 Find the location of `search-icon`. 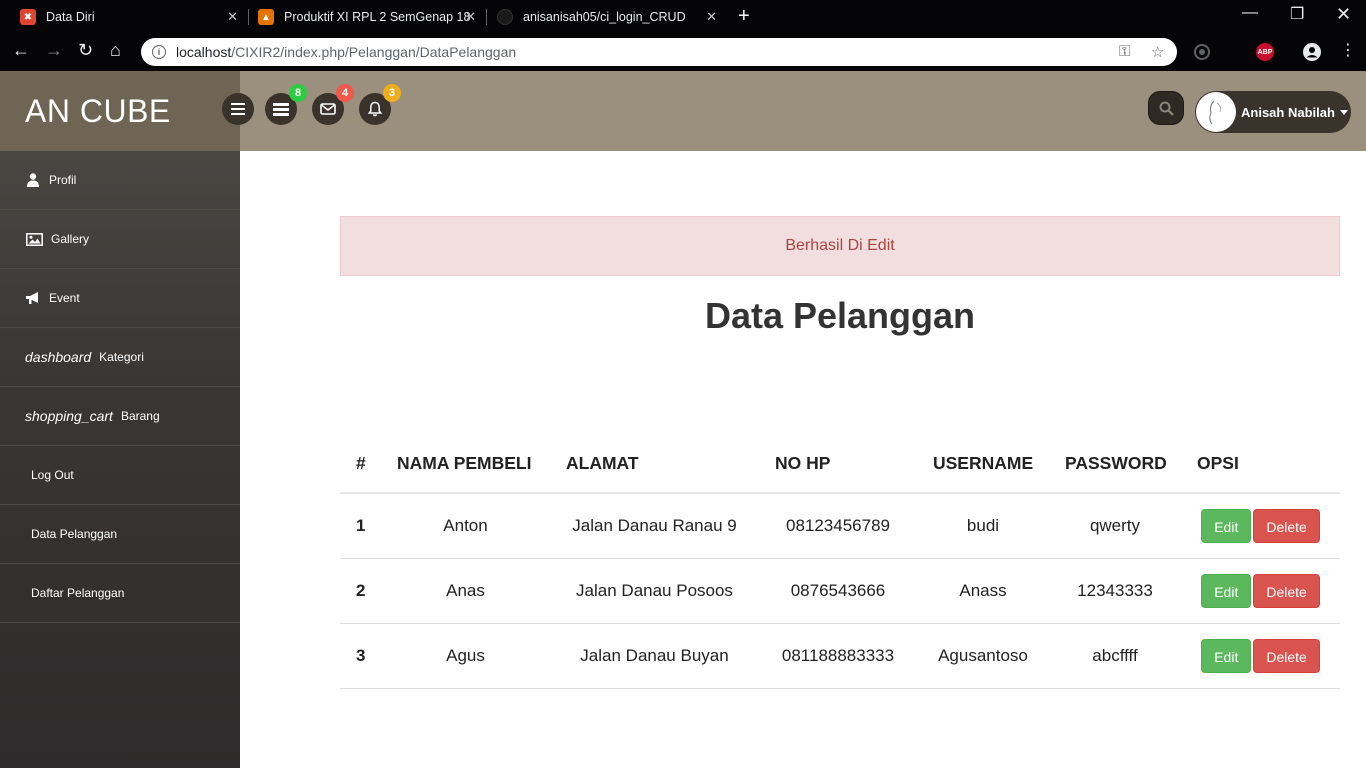

search-icon is located at coordinates (1166, 108).